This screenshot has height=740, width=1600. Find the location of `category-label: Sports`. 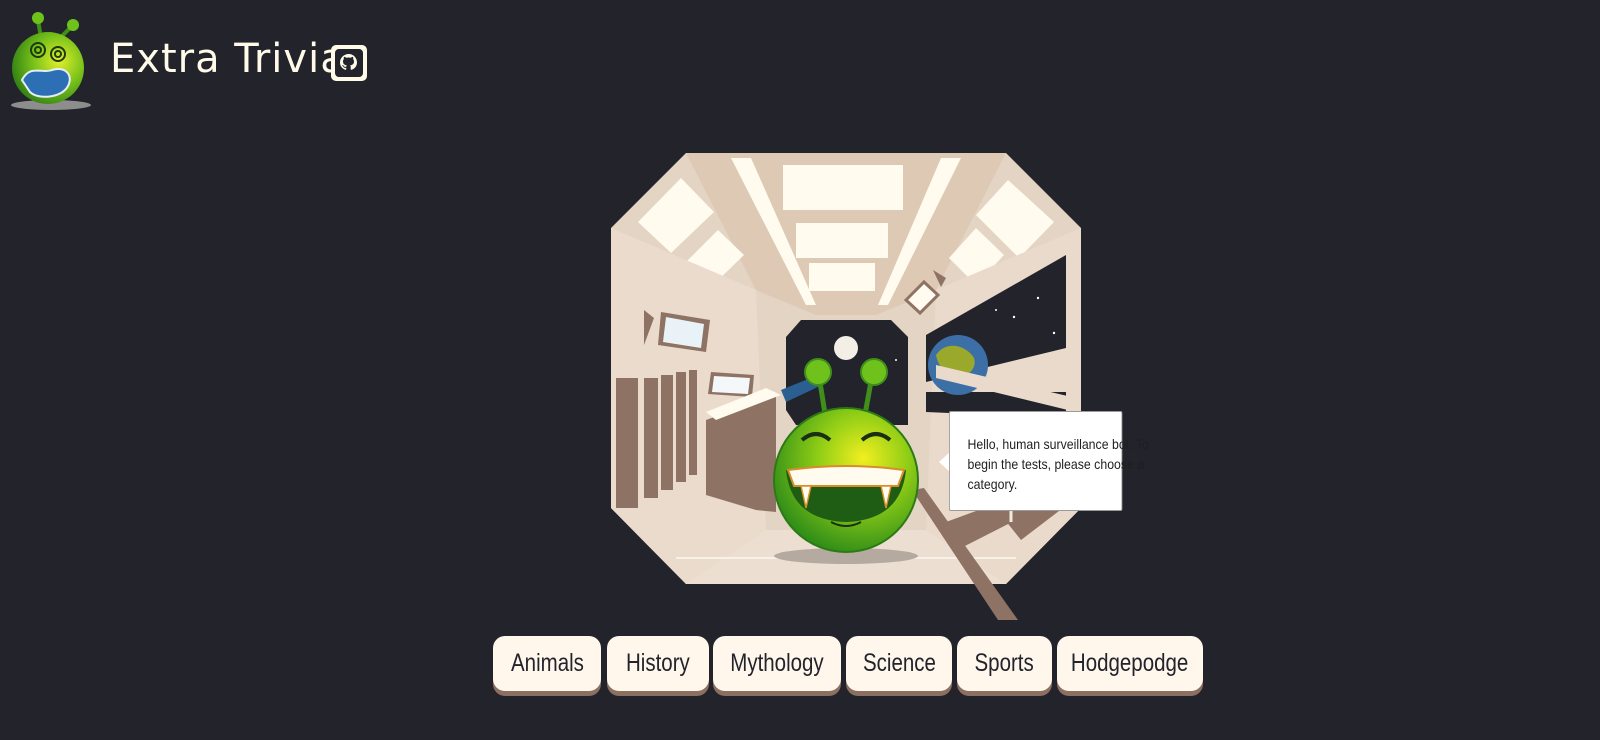

category-label: Sports is located at coordinates (1004, 663).